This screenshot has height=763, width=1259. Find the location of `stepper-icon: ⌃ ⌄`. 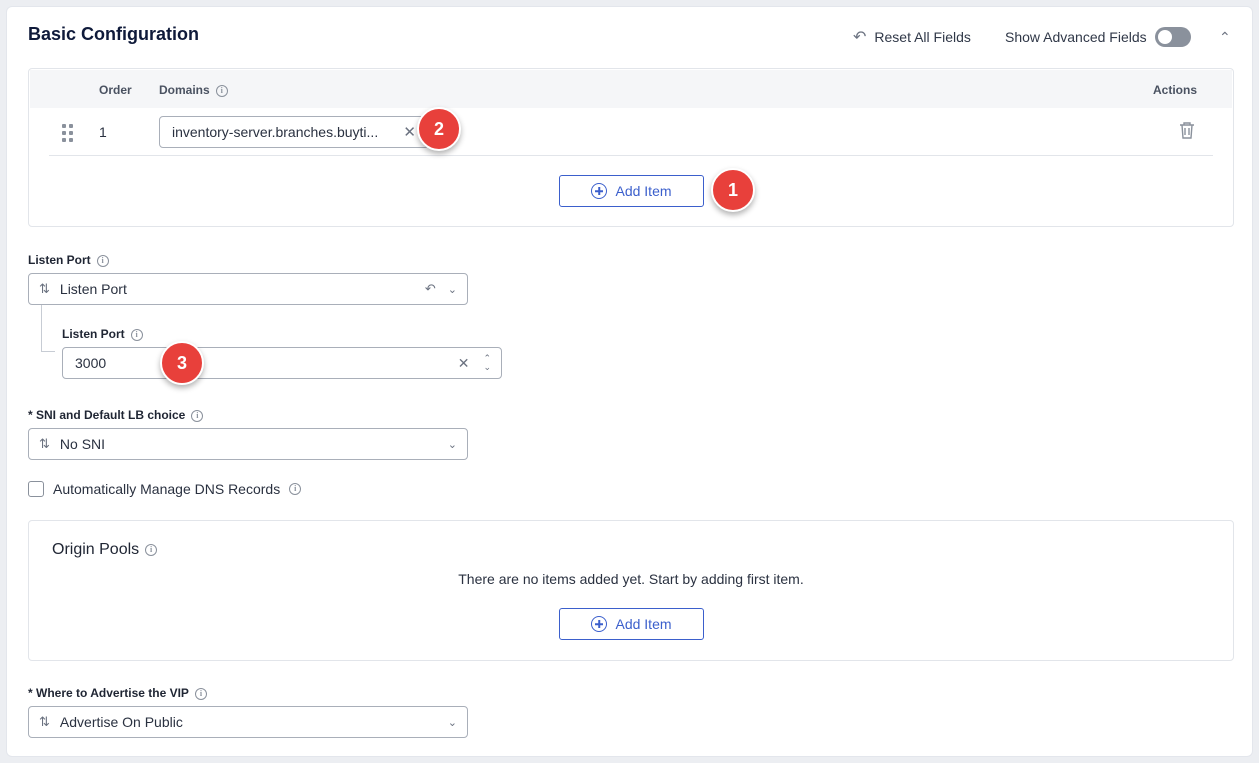

stepper-icon: ⌃ ⌄ is located at coordinates (487, 363).